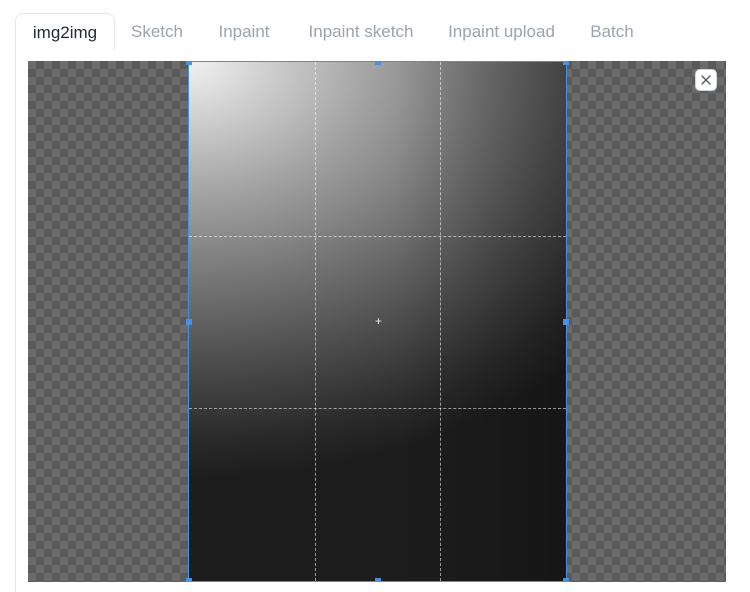  I want to click on crop-handle-left, so click(189, 322).